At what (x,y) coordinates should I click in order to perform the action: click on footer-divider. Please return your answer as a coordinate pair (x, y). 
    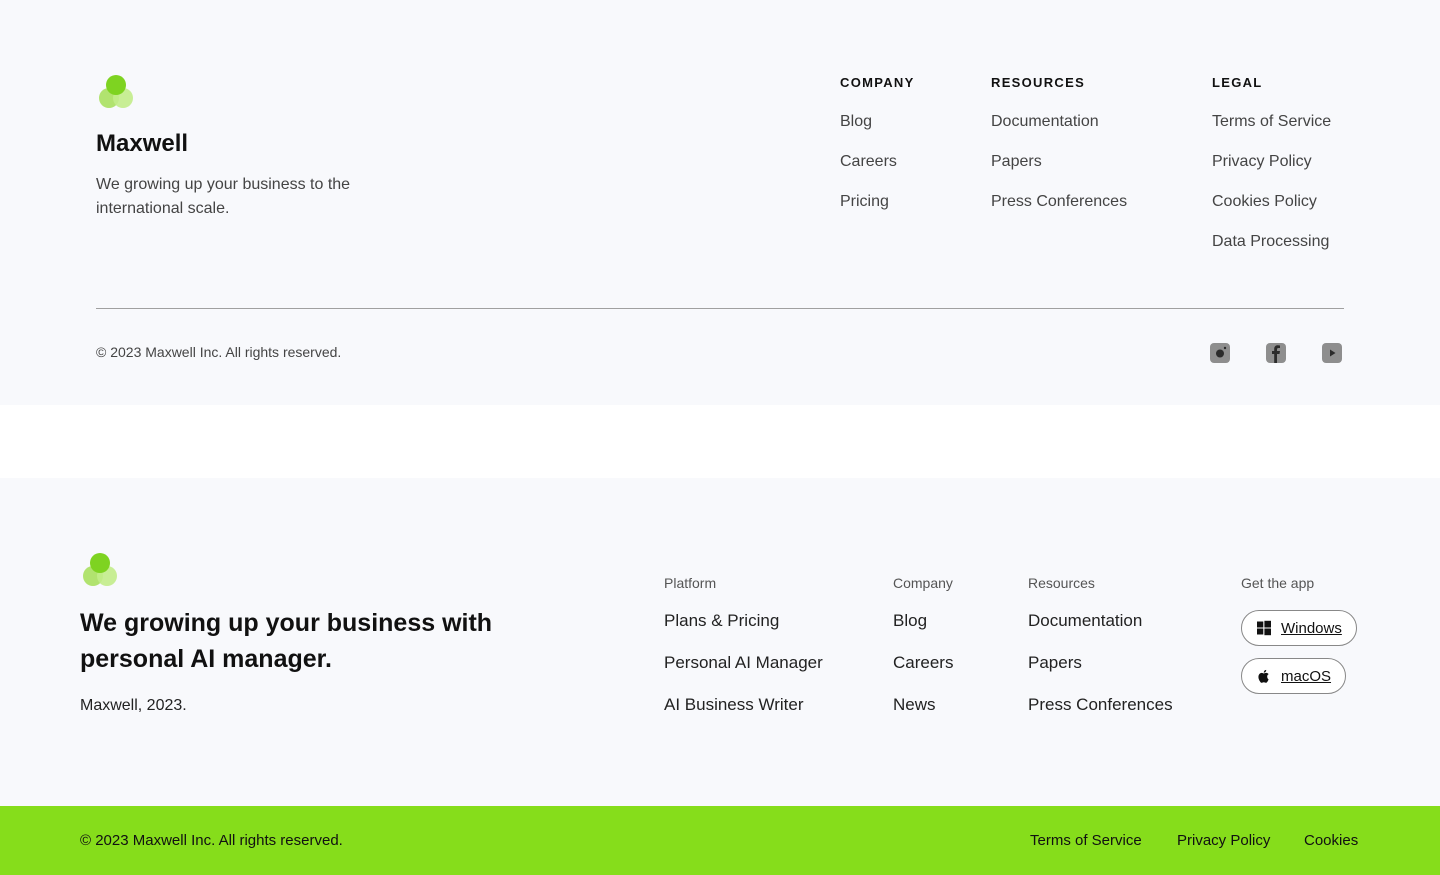
    Looking at the image, I should click on (720, 308).